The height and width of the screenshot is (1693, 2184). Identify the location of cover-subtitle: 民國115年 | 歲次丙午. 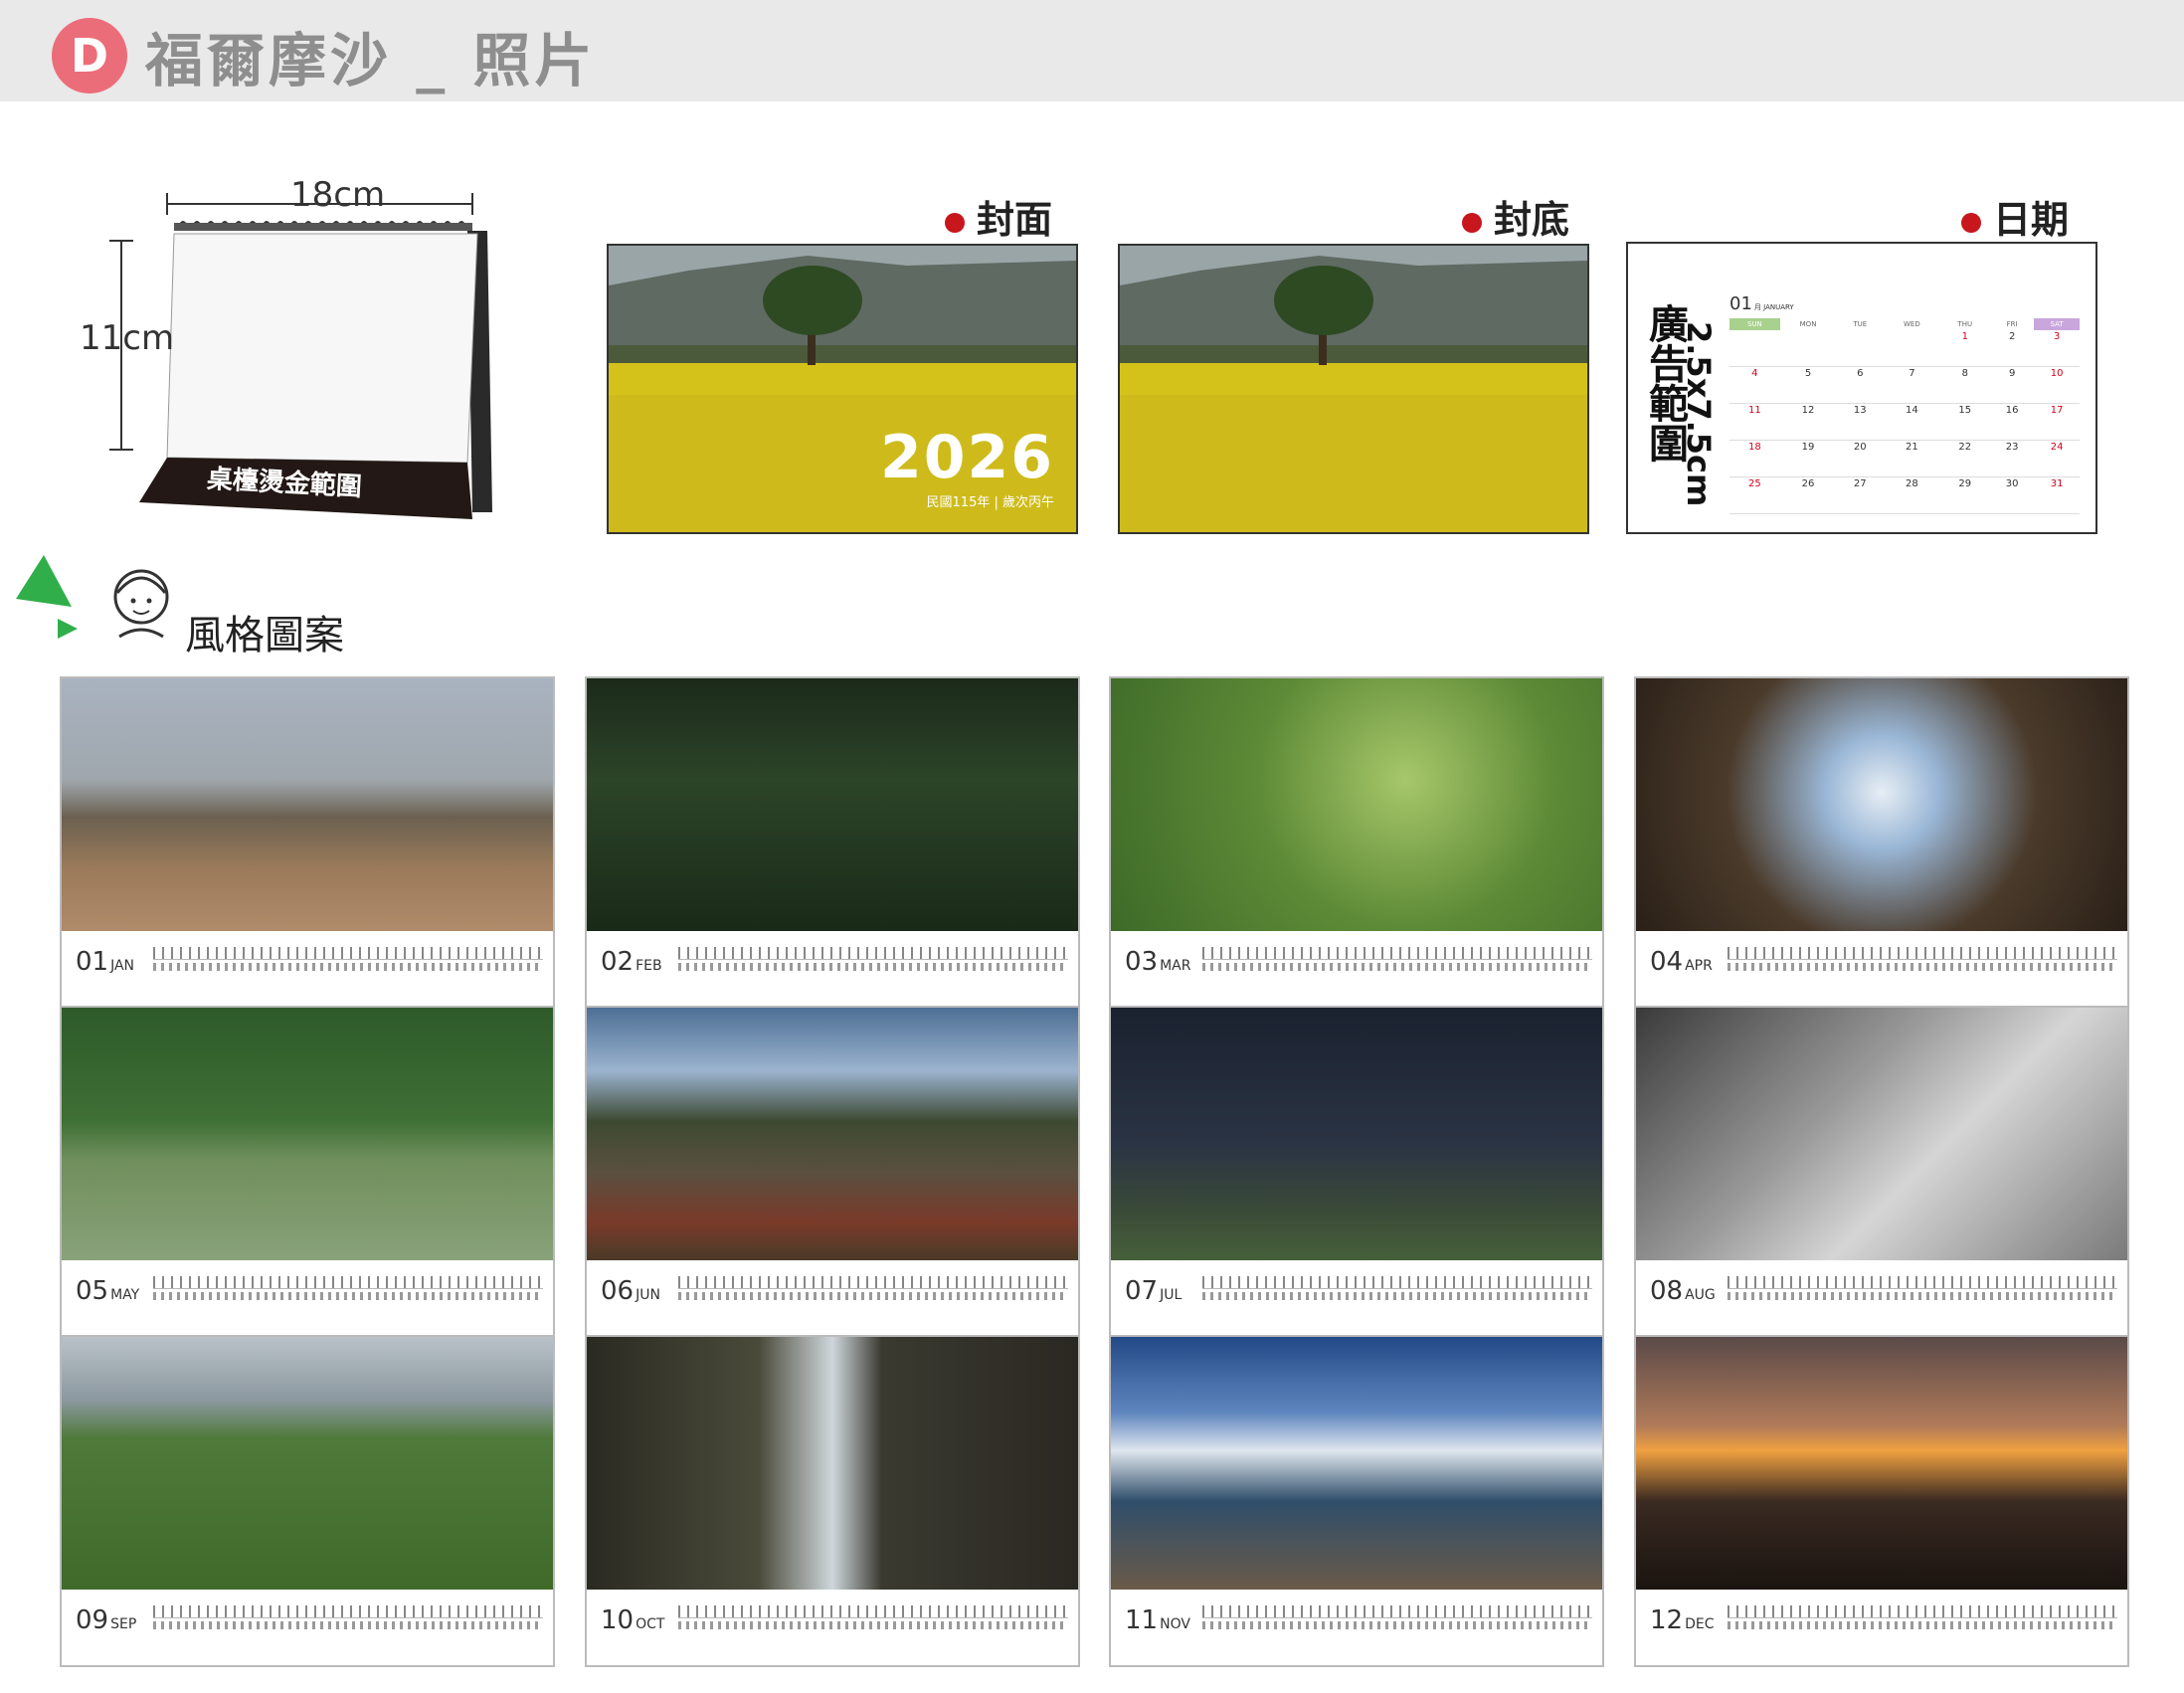
(990, 502).